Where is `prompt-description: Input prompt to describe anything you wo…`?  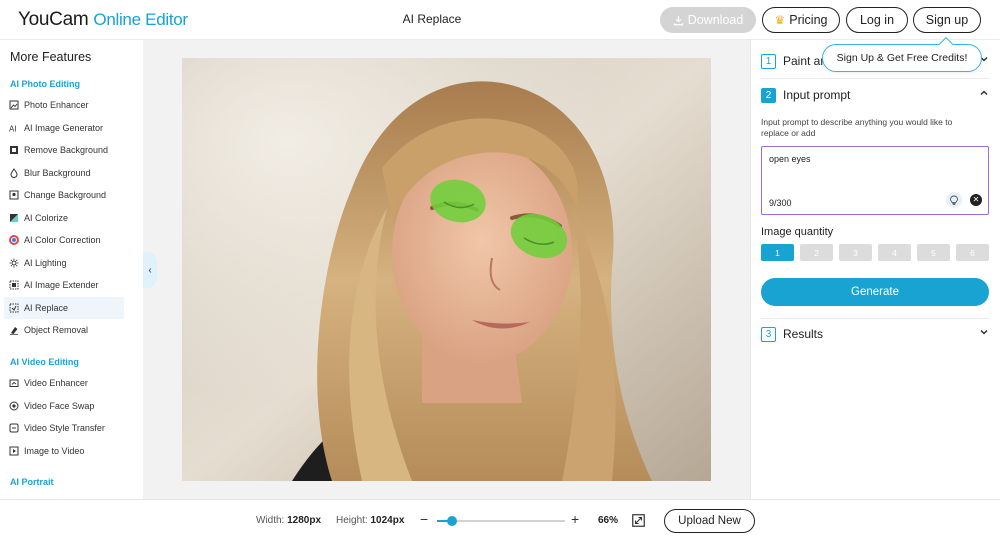
prompt-description: Input prompt to describe anything you wo… is located at coordinates (857, 127).